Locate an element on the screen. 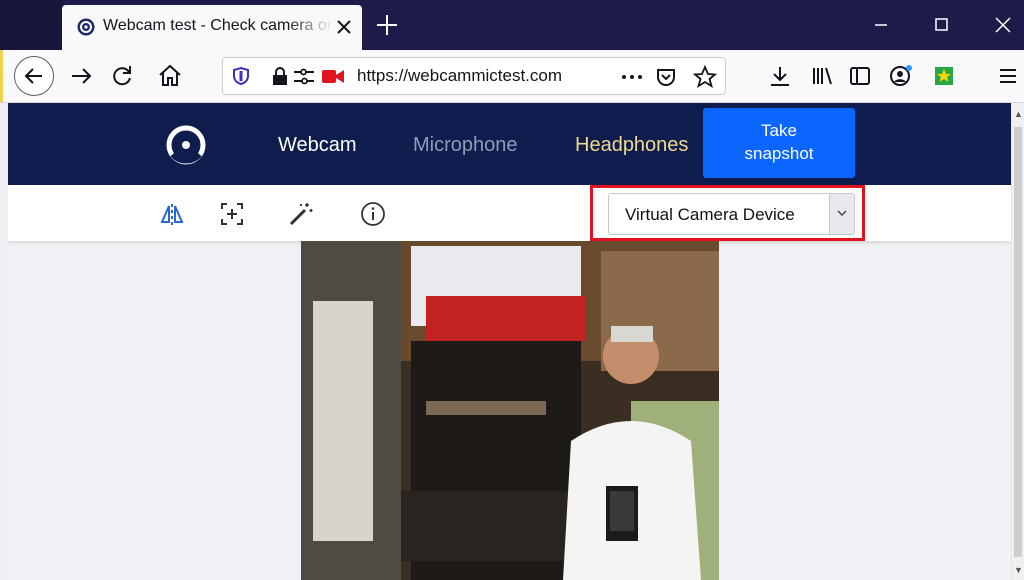 The height and width of the screenshot is (580, 1024). back-arrow-icon is located at coordinates (33, 76).